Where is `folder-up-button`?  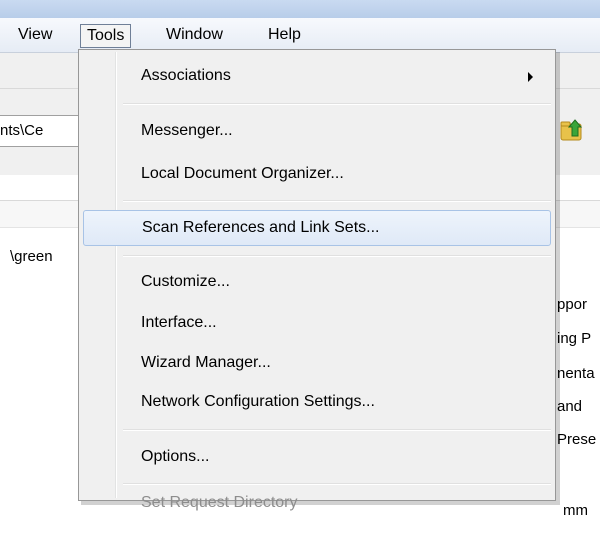
folder-up-button is located at coordinates (572, 130).